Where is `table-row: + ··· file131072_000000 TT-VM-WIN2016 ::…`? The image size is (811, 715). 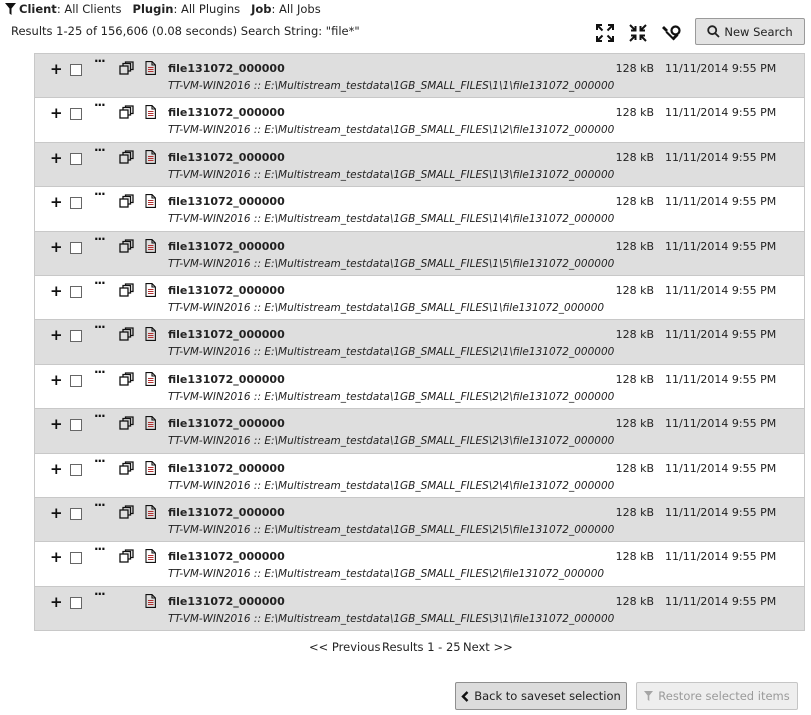 table-row: + ··· file131072_000000 TT-VM-WIN2016 ::… is located at coordinates (419, 520).